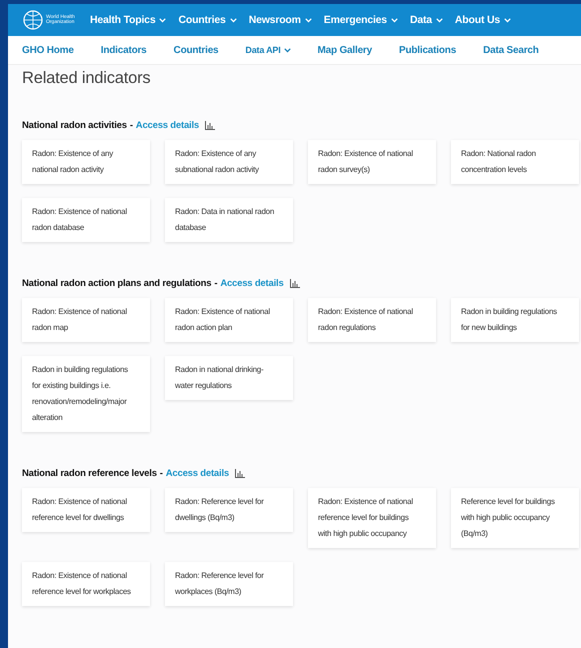 Image resolution: width=581 pixels, height=648 pixels. Describe the element at coordinates (207, 20) in the screenshot. I see `nav-link: Countries` at that location.